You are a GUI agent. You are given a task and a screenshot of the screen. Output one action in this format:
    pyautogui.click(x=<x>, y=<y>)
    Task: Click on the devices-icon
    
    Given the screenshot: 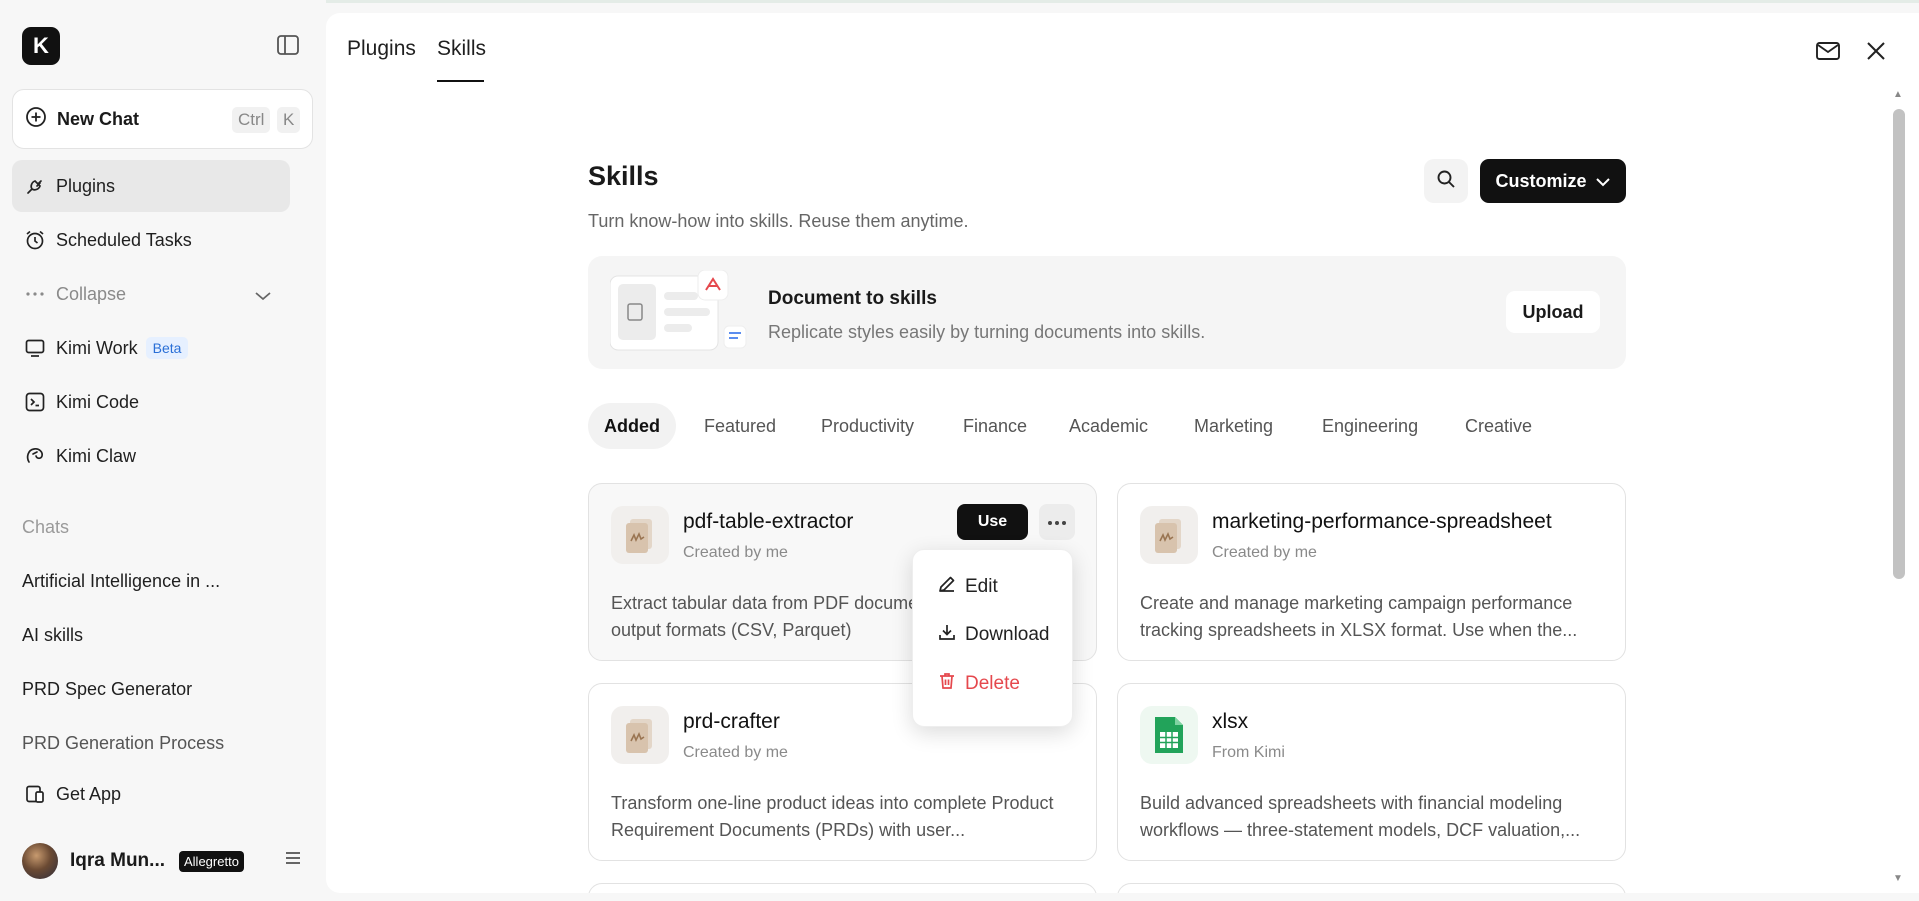 What is the action you would take?
    pyautogui.click(x=35, y=794)
    